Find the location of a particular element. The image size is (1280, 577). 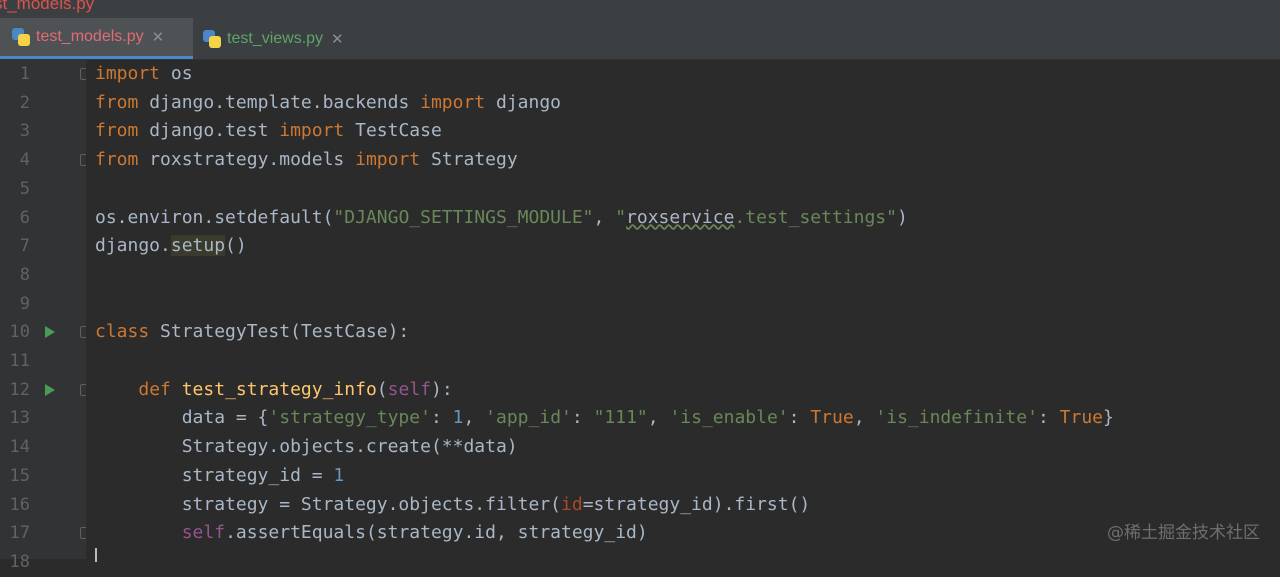

line-number: 7 is located at coordinates (24, 246).